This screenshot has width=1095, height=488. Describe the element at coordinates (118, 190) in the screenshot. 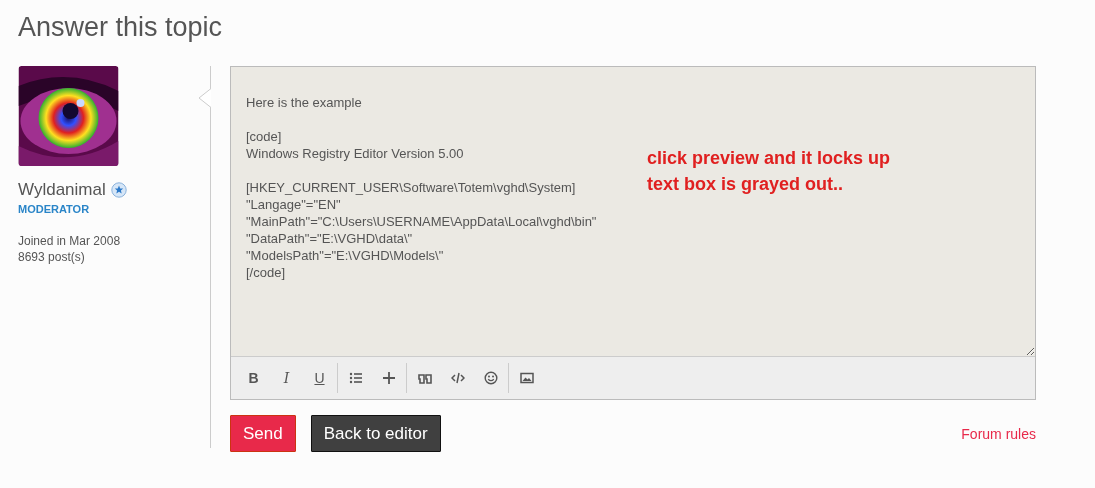

I see `star-badge-icon` at that location.